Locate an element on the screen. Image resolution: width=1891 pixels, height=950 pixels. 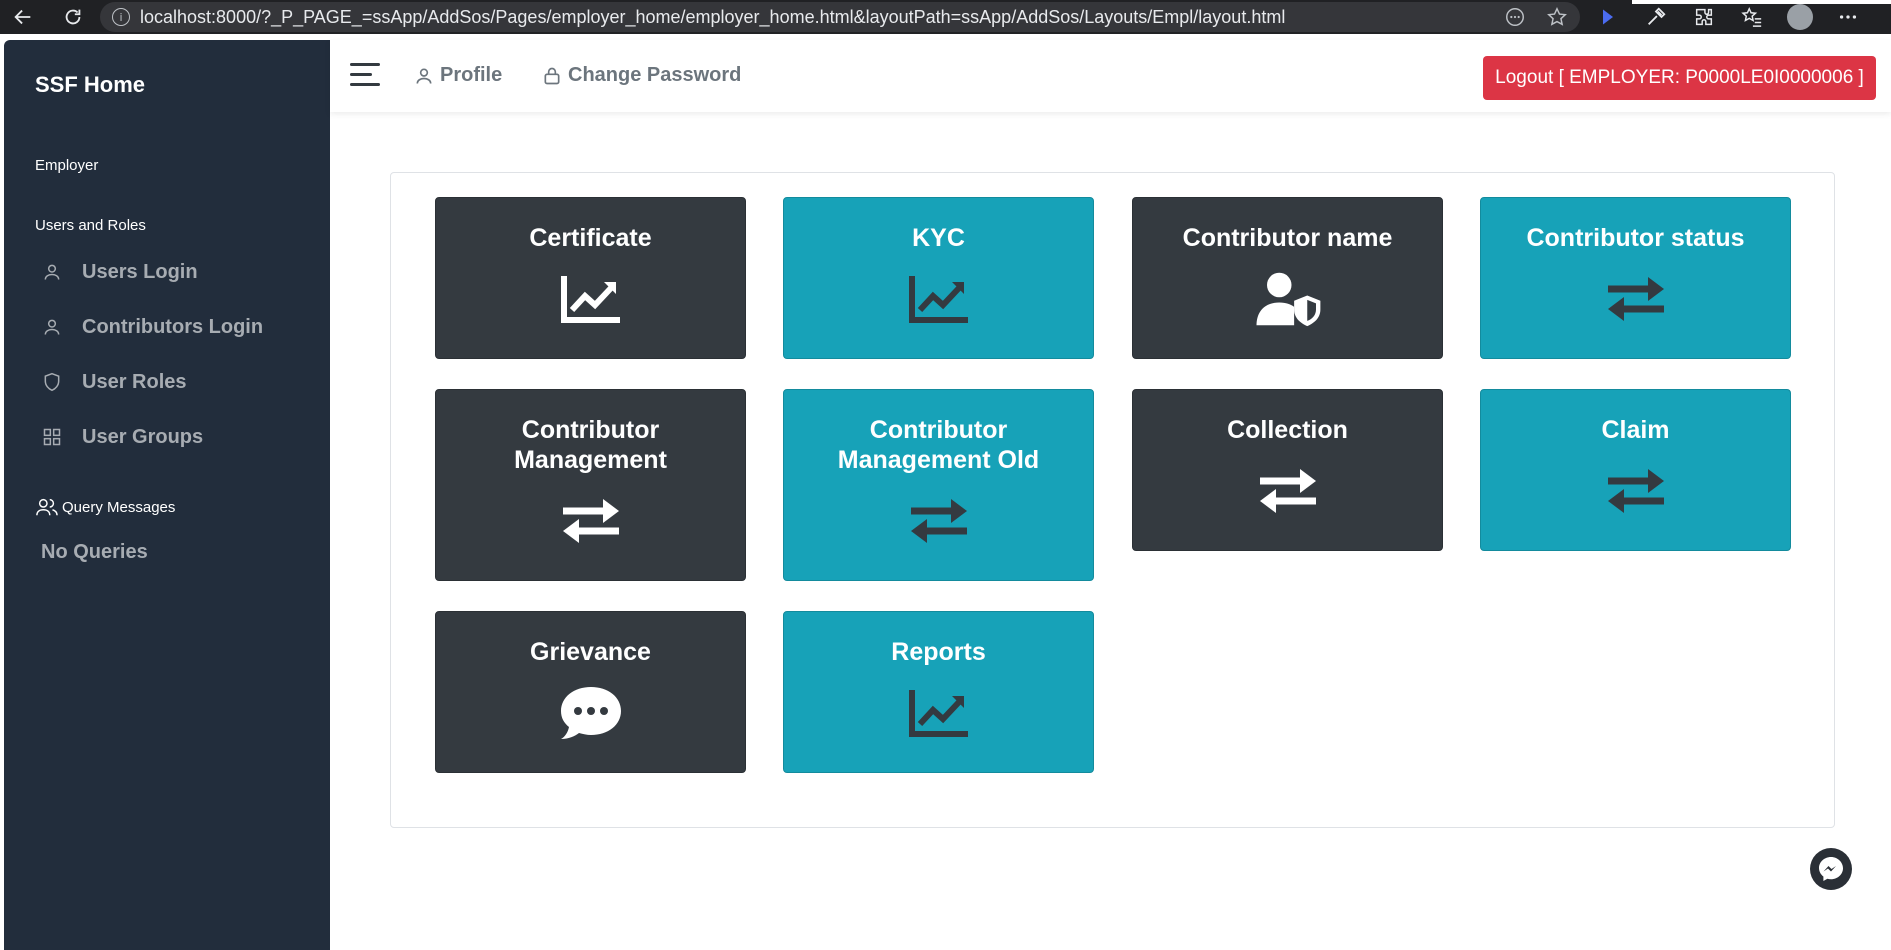
sidebar-item-user-groups: User Groups is located at coordinates (121, 437).